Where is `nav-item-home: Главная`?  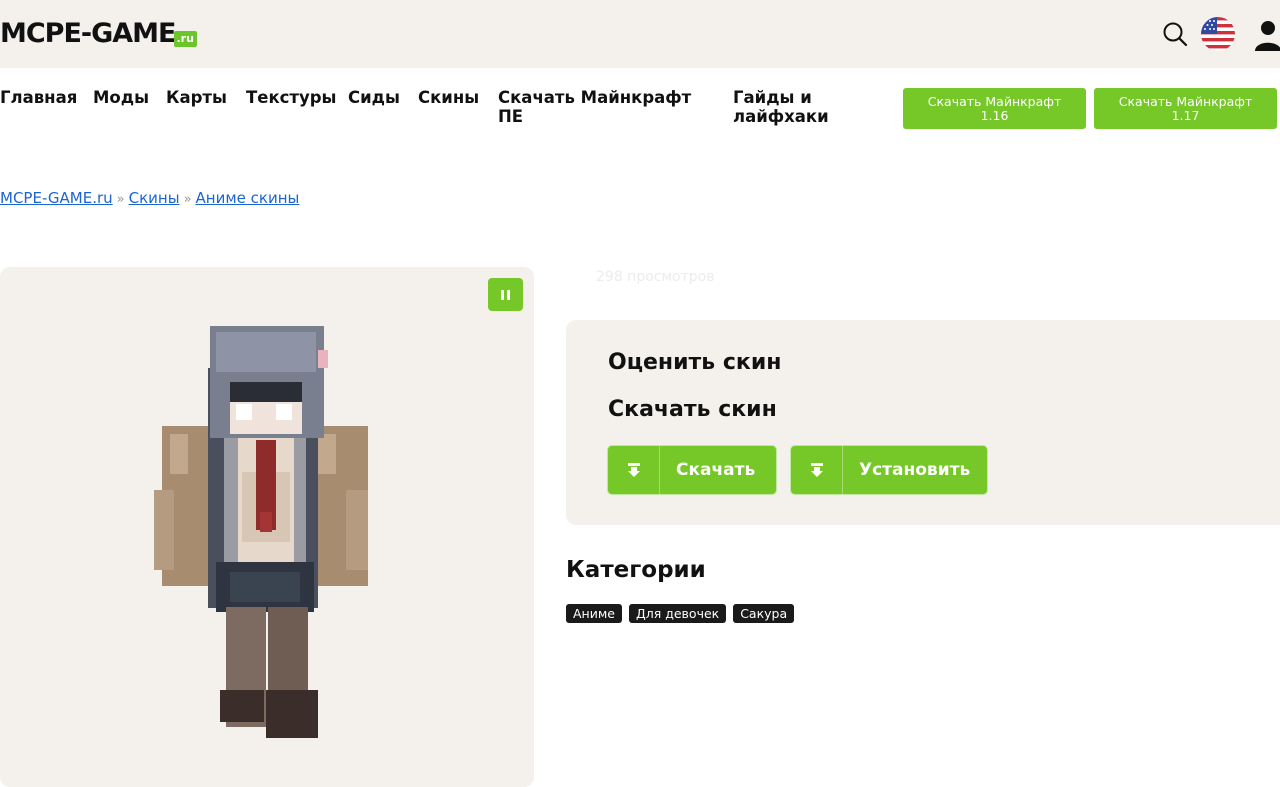
nav-item-home: Главная is located at coordinates (38, 97).